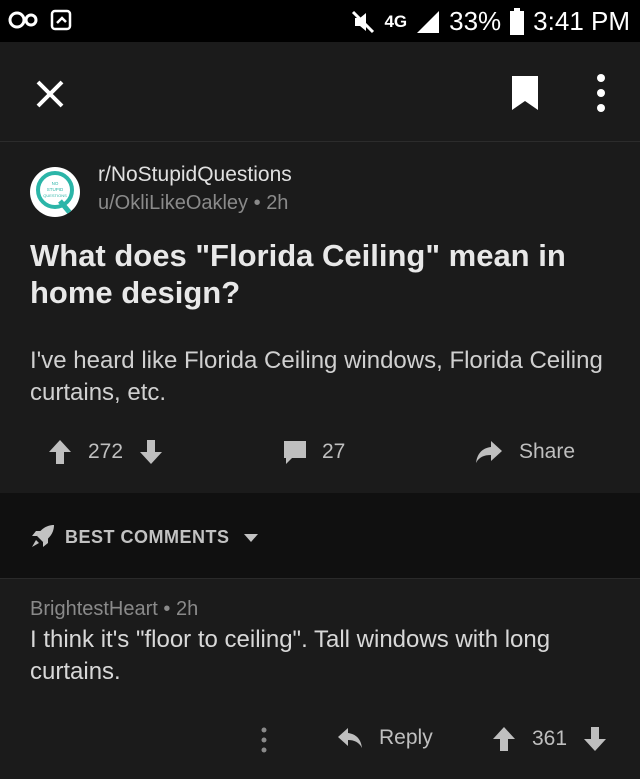  Describe the element at coordinates (43, 536) in the screenshot. I see `rocket-icon` at that location.